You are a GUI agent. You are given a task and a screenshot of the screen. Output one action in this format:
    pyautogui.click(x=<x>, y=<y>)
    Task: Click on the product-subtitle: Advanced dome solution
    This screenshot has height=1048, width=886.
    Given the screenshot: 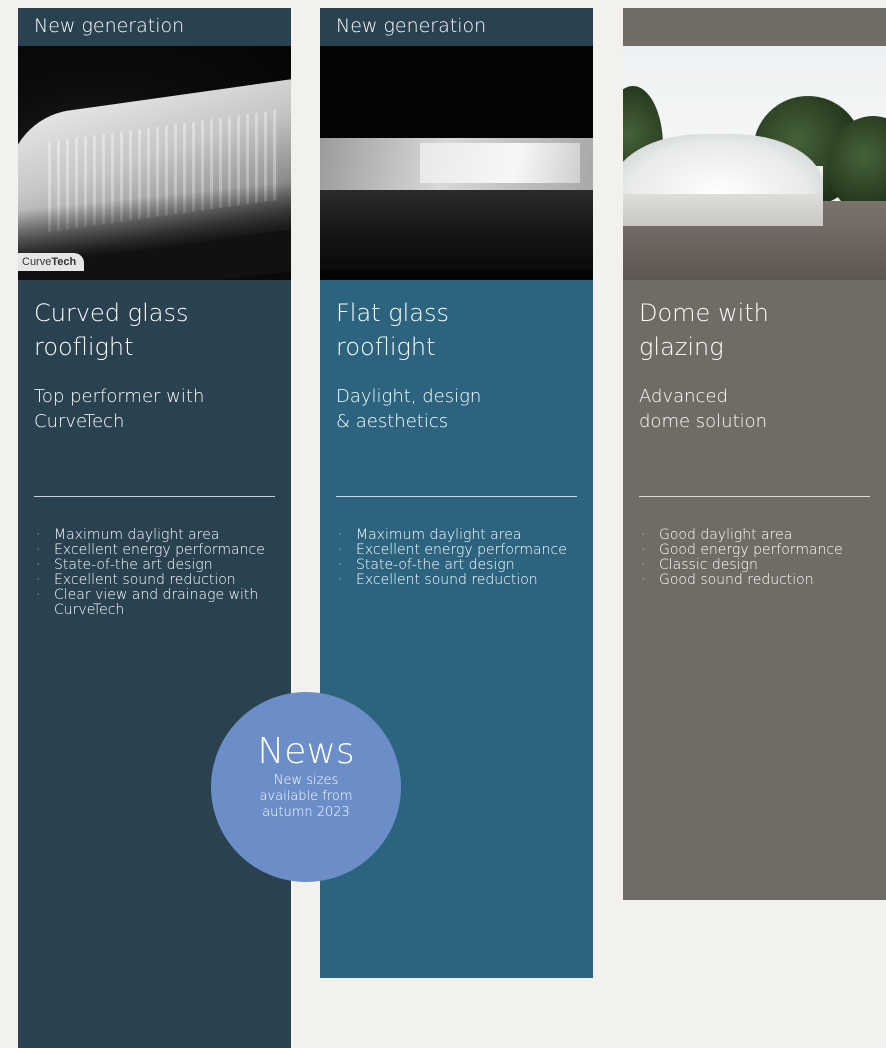 What is the action you would take?
    pyautogui.click(x=703, y=409)
    